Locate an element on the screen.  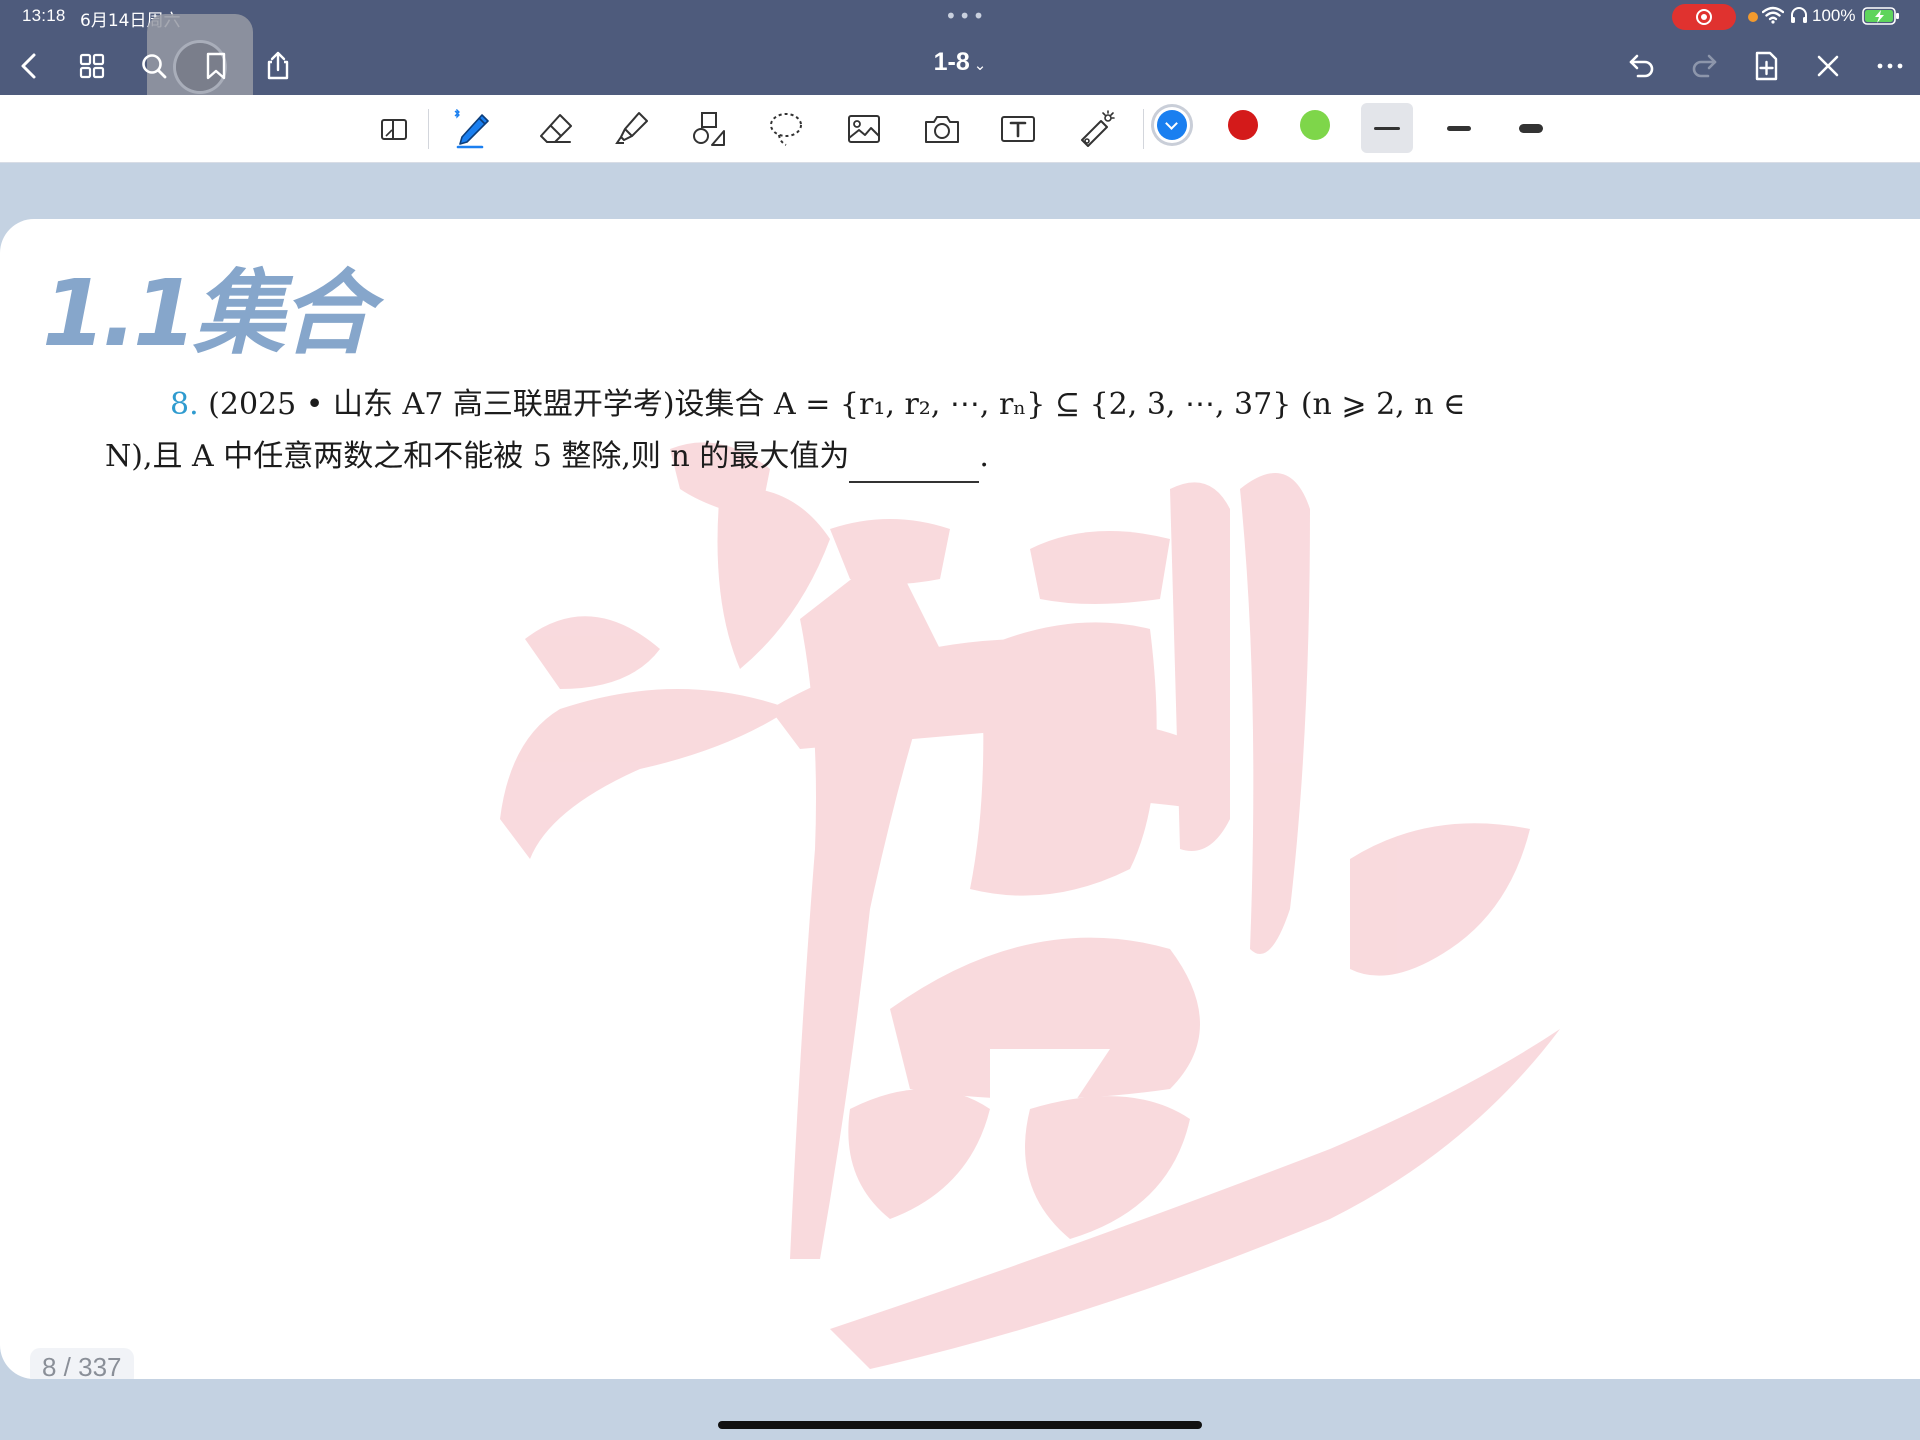
stroke-thin is located at coordinates (1387, 128).